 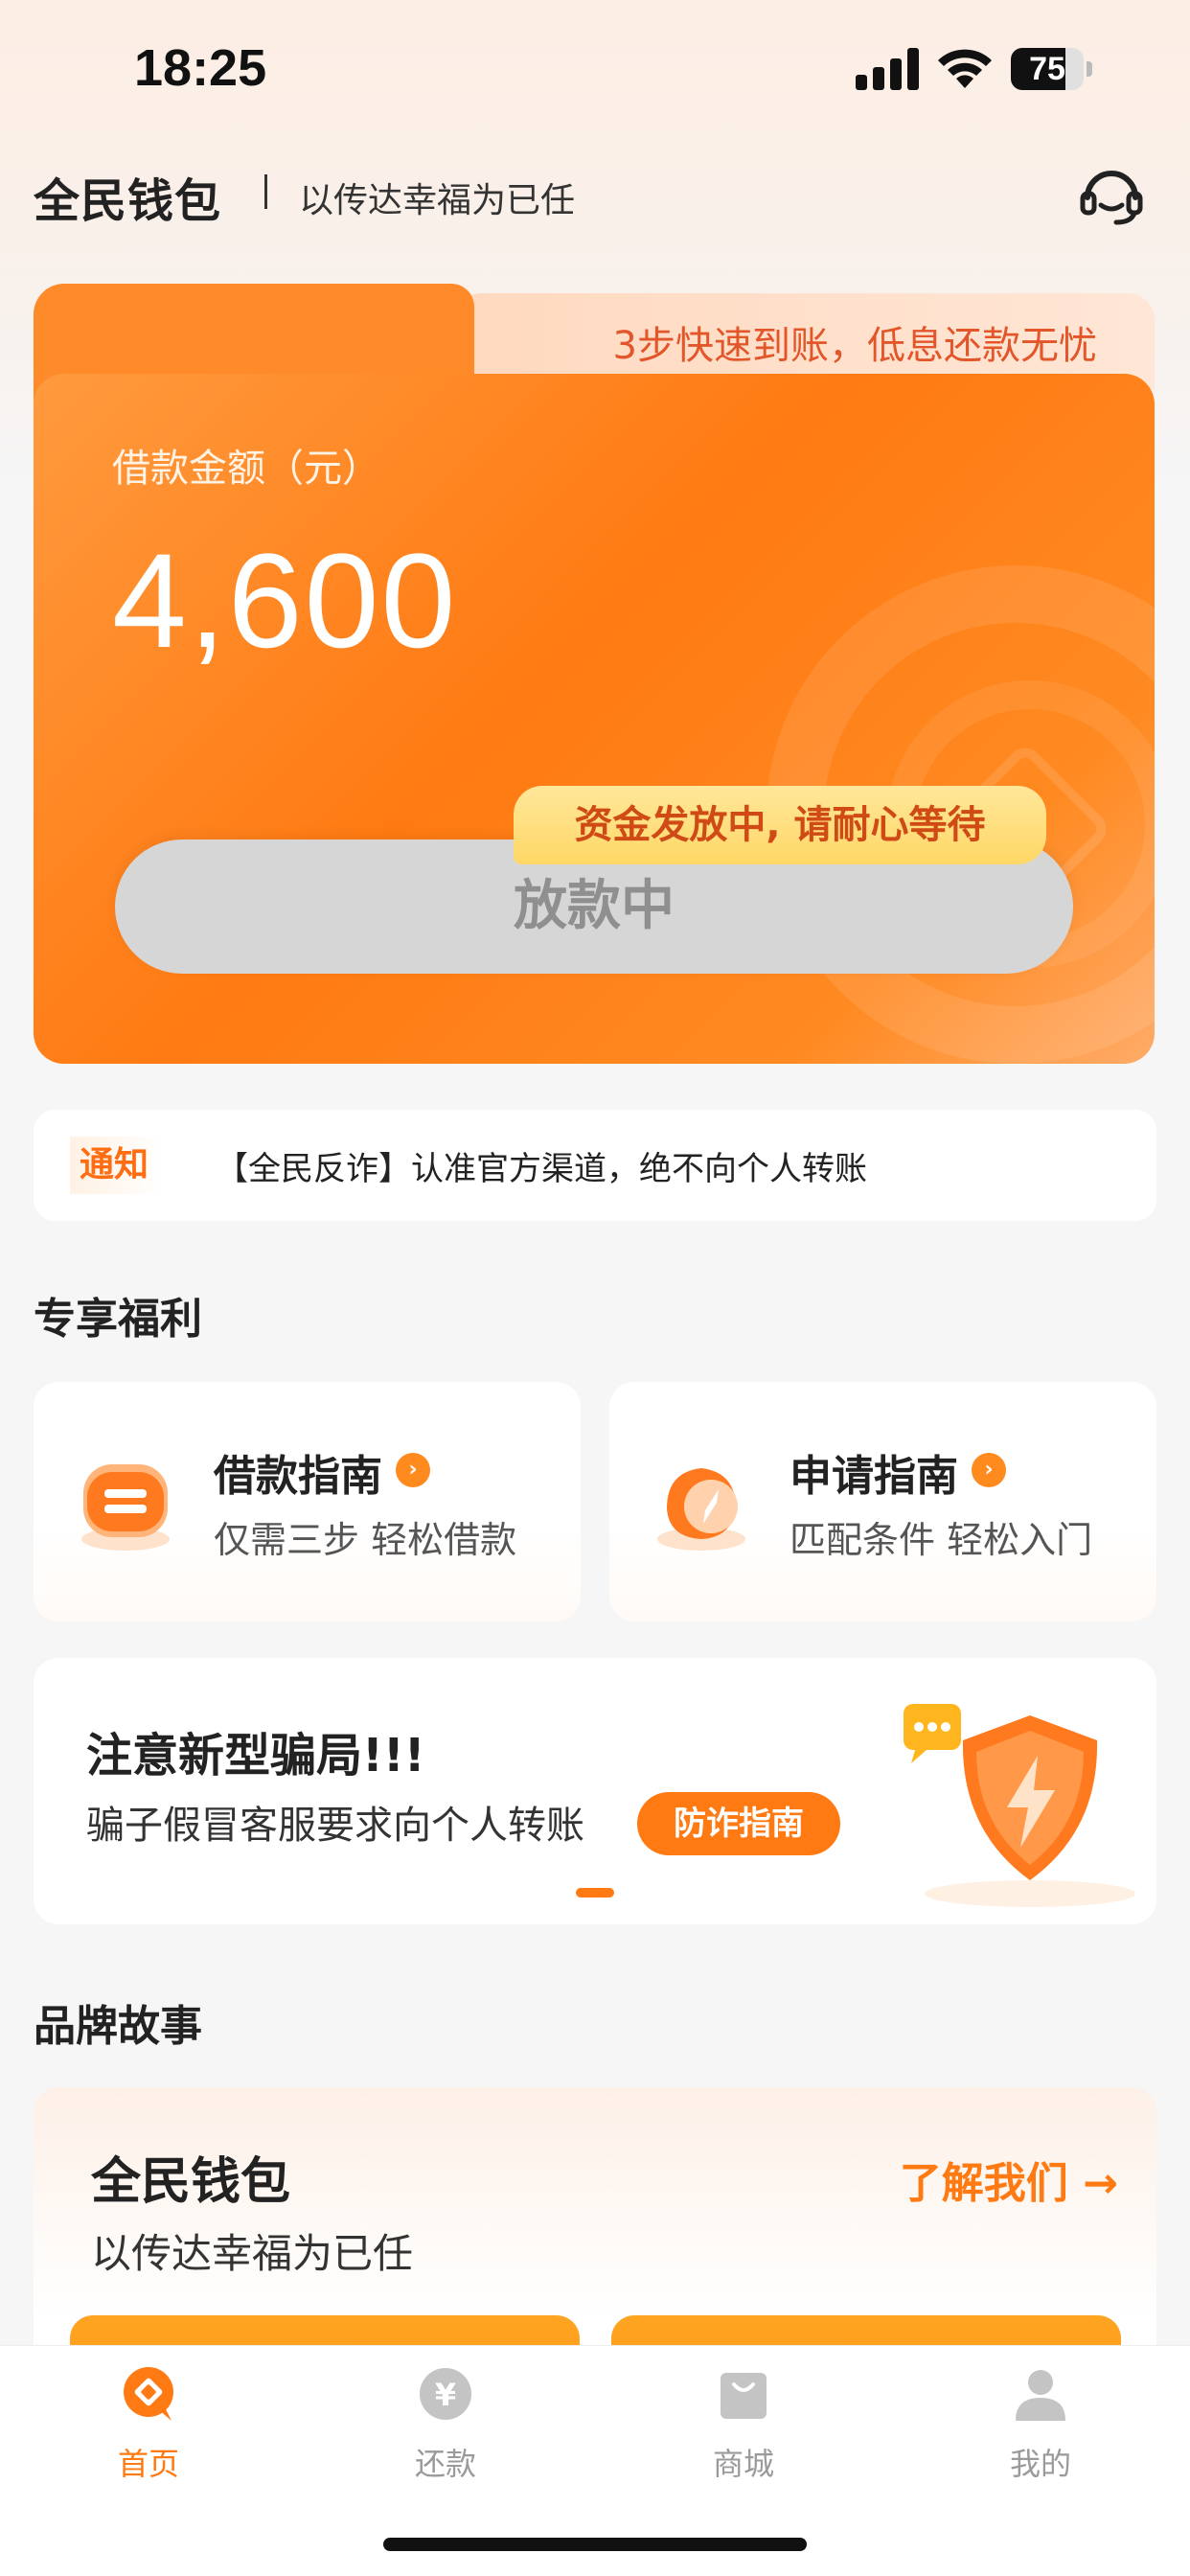 I want to click on loan-guide-subtitle: 仅需三步 轻松借款, so click(x=366, y=1540).